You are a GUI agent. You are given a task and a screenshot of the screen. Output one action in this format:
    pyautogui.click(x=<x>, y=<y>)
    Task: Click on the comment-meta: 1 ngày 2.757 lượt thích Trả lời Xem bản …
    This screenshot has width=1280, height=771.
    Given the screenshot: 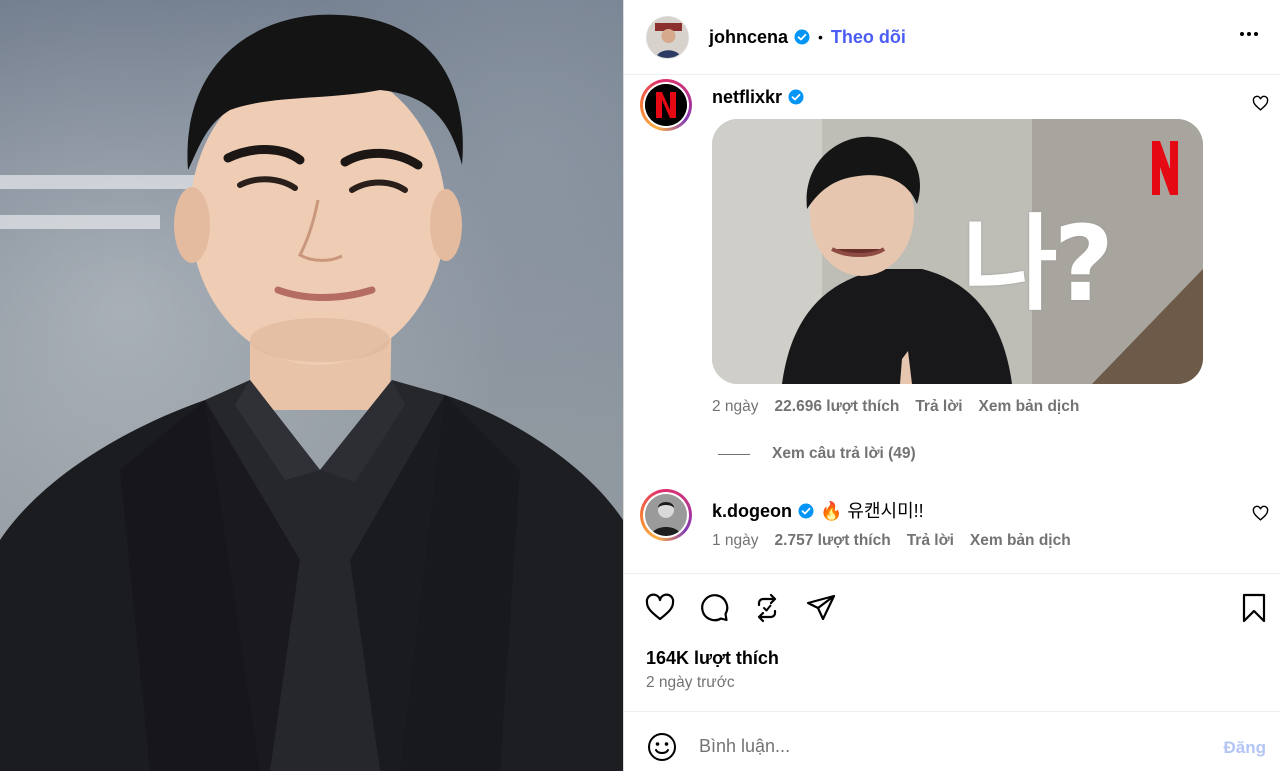 What is the action you would take?
    pyautogui.click(x=891, y=541)
    